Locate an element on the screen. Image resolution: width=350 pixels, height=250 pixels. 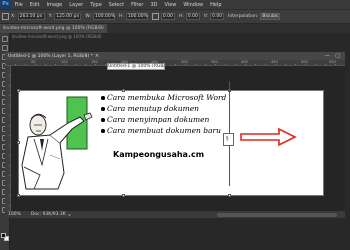
menu-filter: Filter is located at coordinates (137, 5).